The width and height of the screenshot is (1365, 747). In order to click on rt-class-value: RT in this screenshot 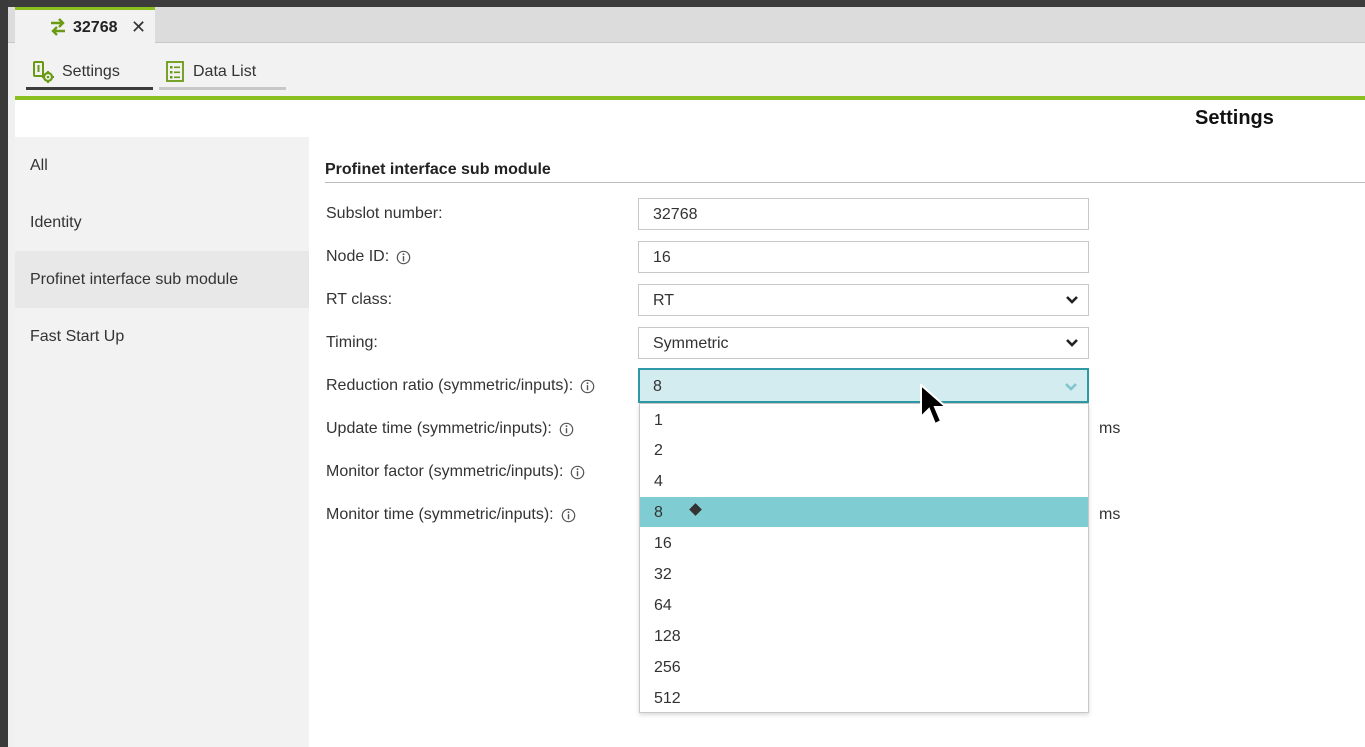, I will do `click(664, 300)`.